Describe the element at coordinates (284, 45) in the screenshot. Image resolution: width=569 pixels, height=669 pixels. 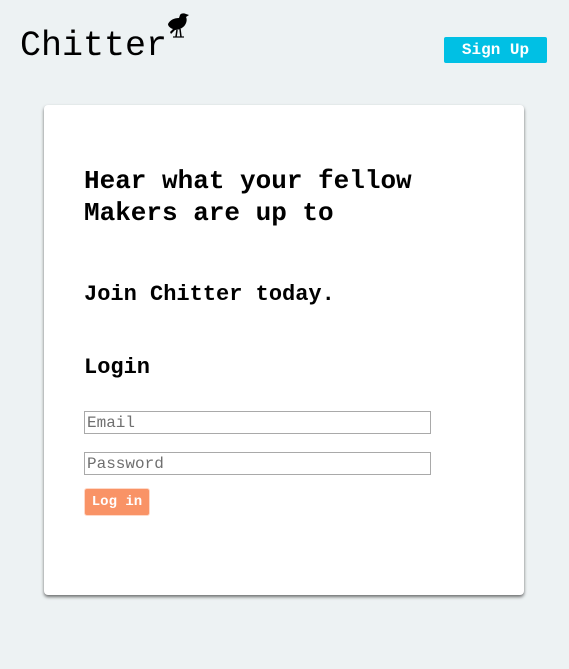
I see `site-header: Chitter Sign Up` at that location.